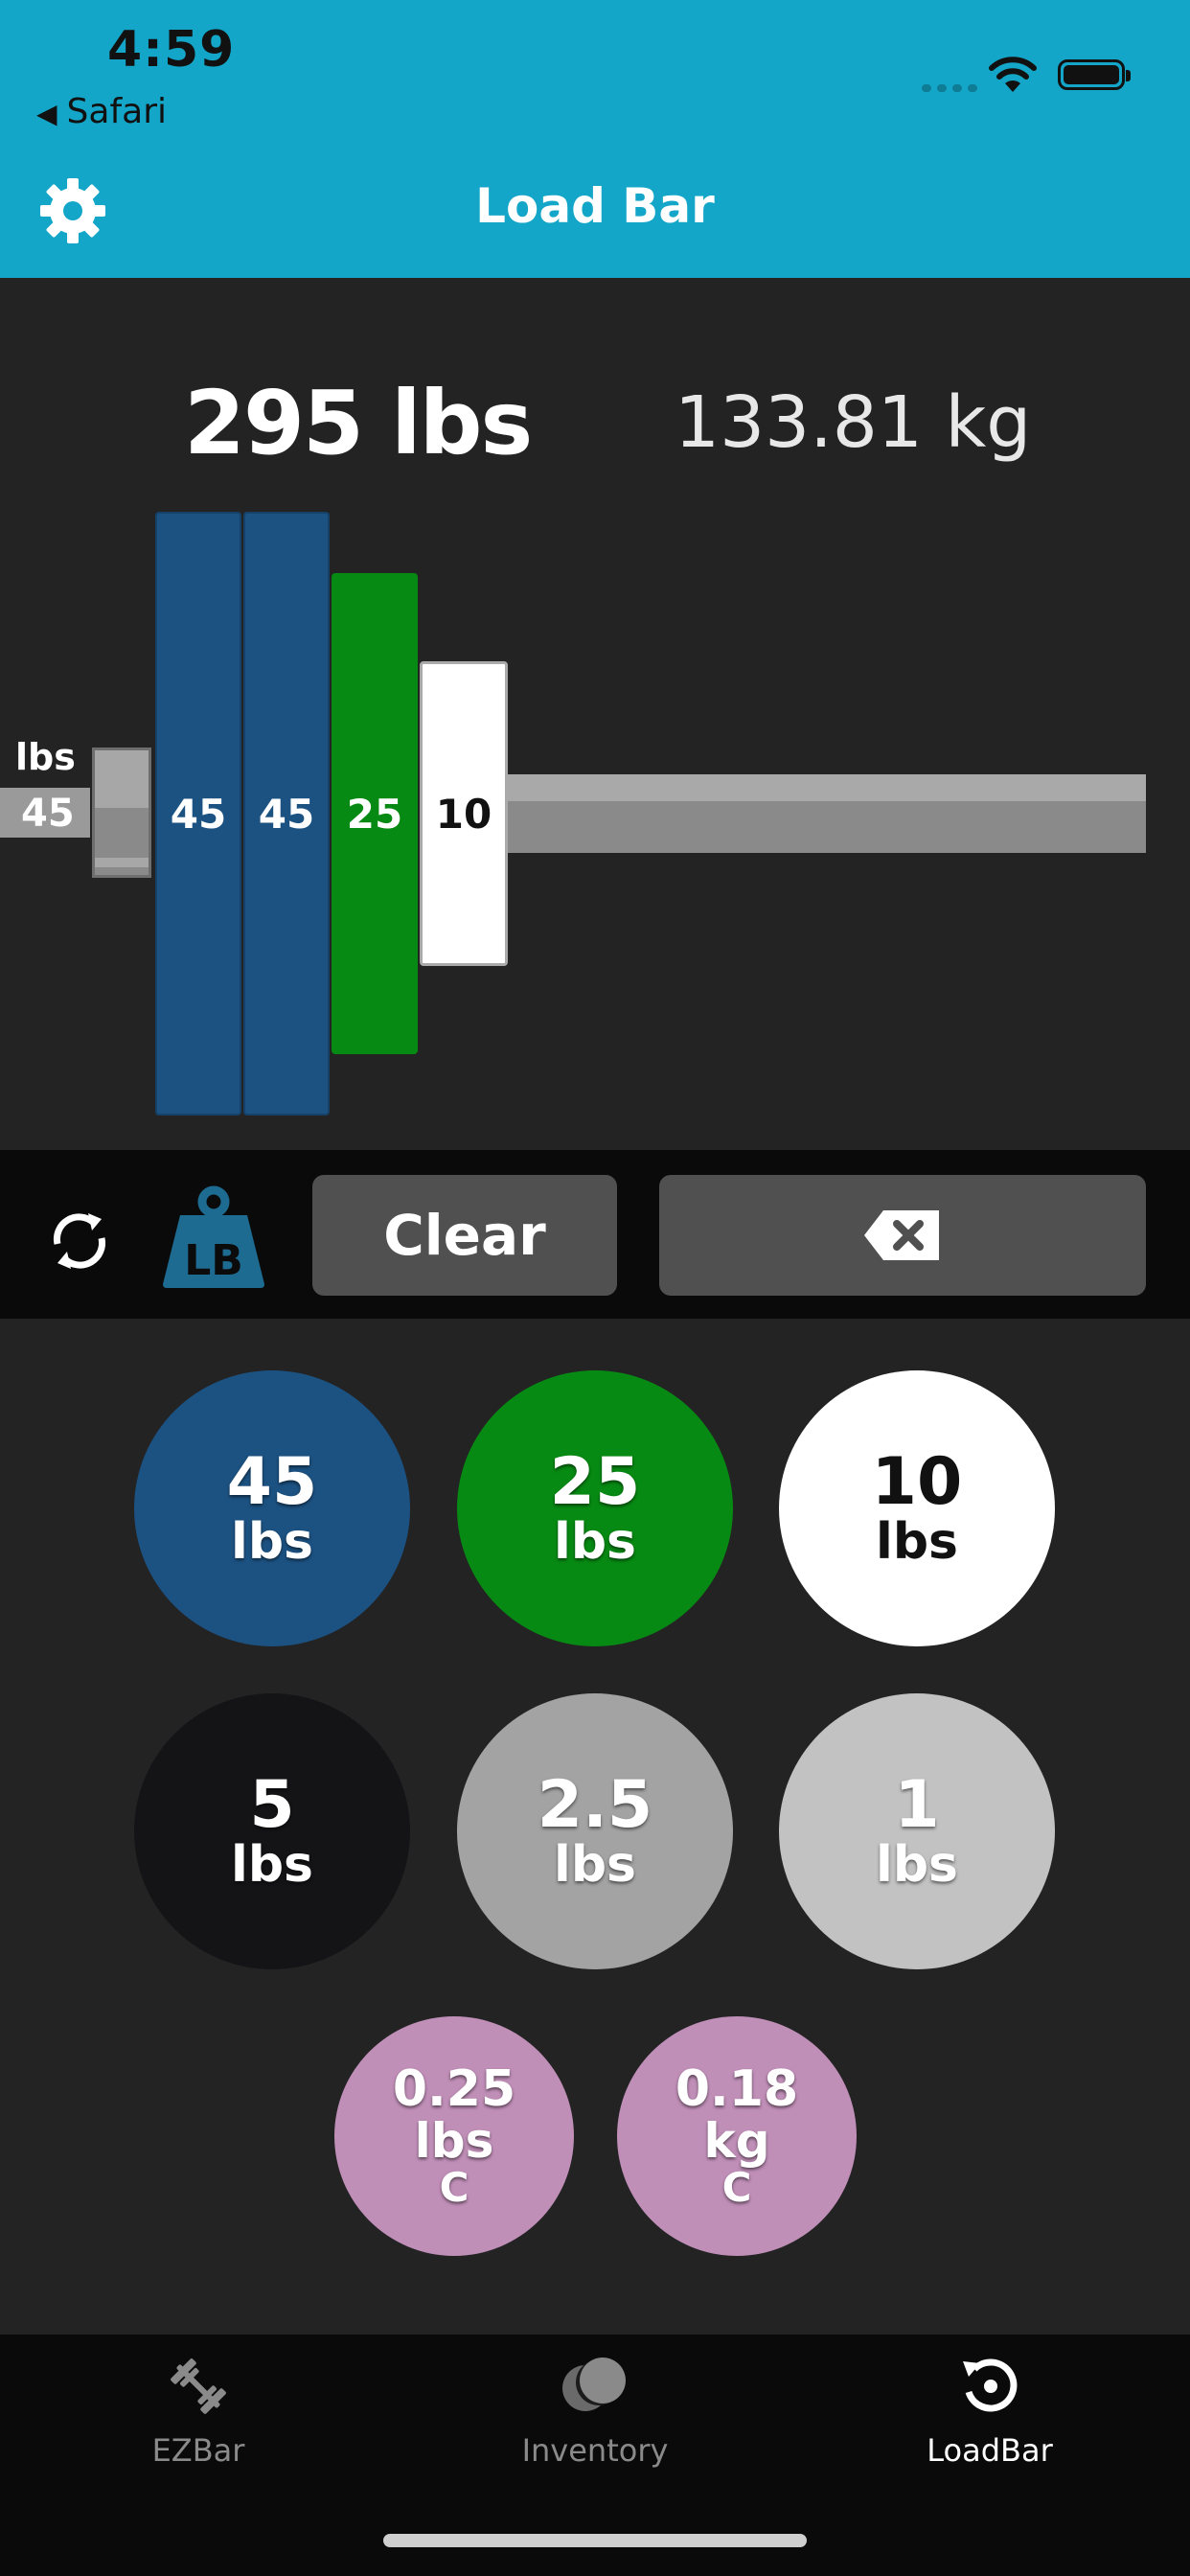  I want to click on plate-value: 25, so click(595, 1482).